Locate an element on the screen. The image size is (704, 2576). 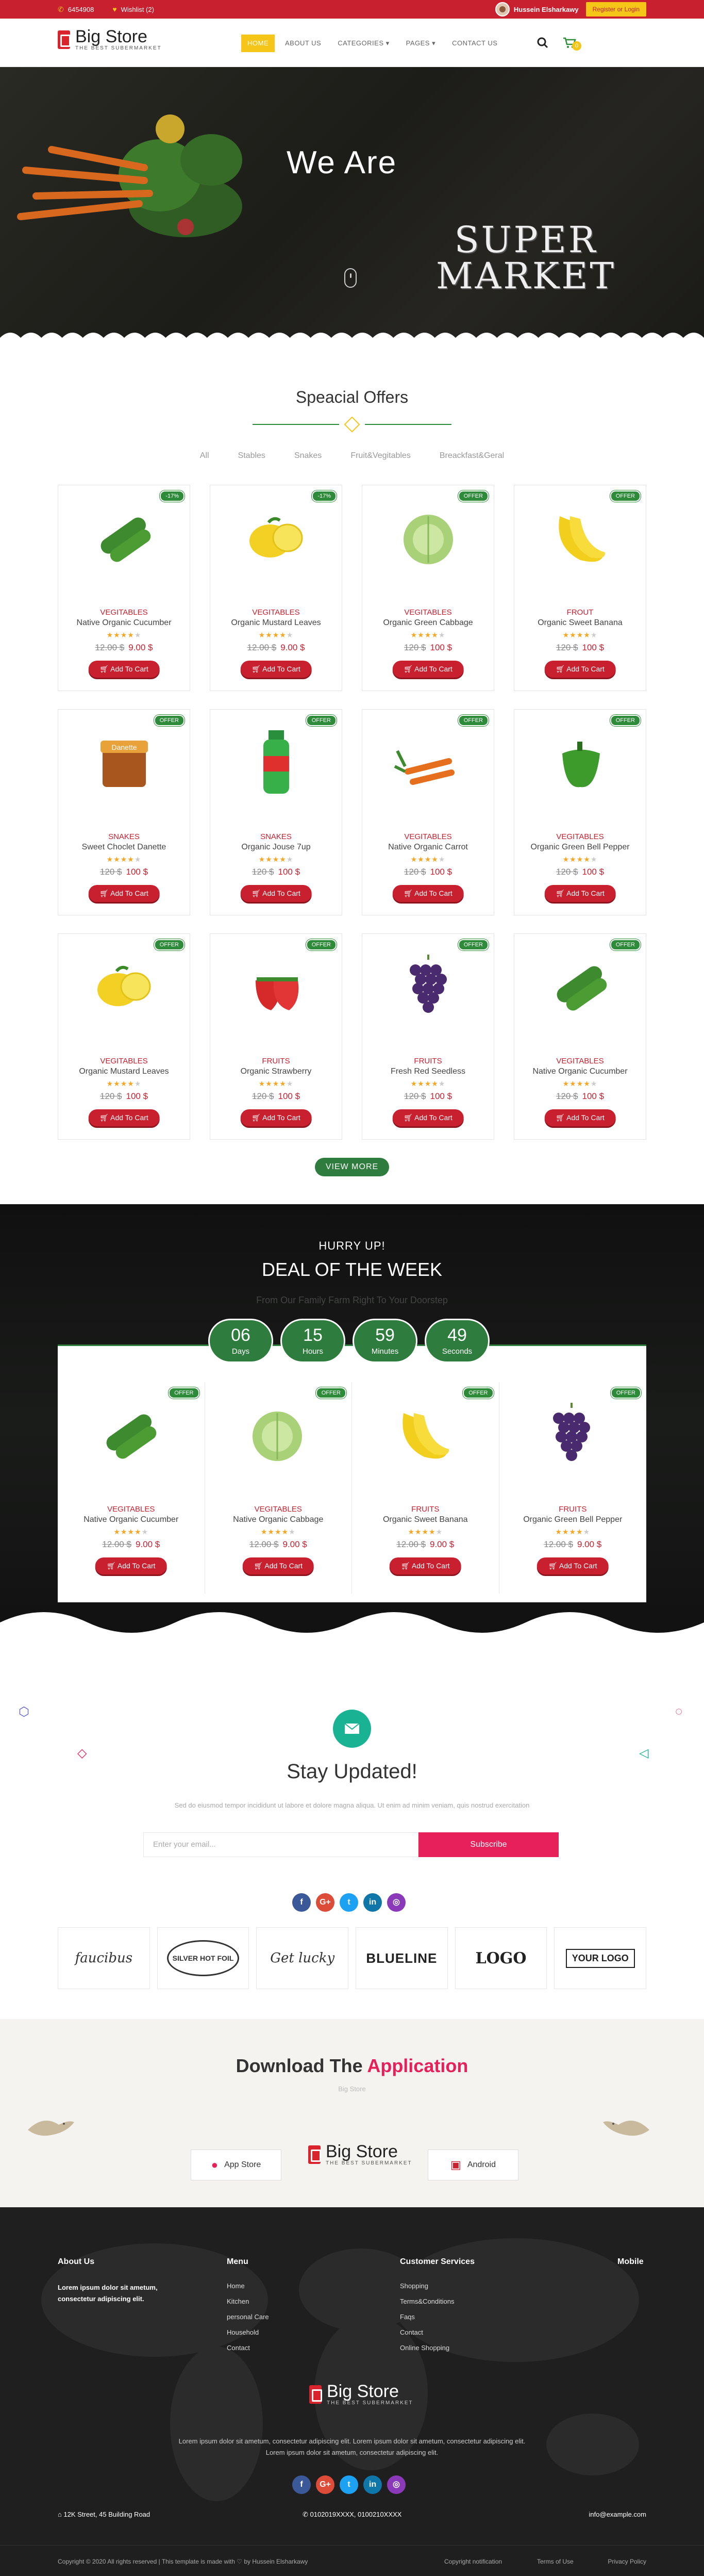
wishlist-link: ♥ Wishlist (2) is located at coordinates (133, 9).